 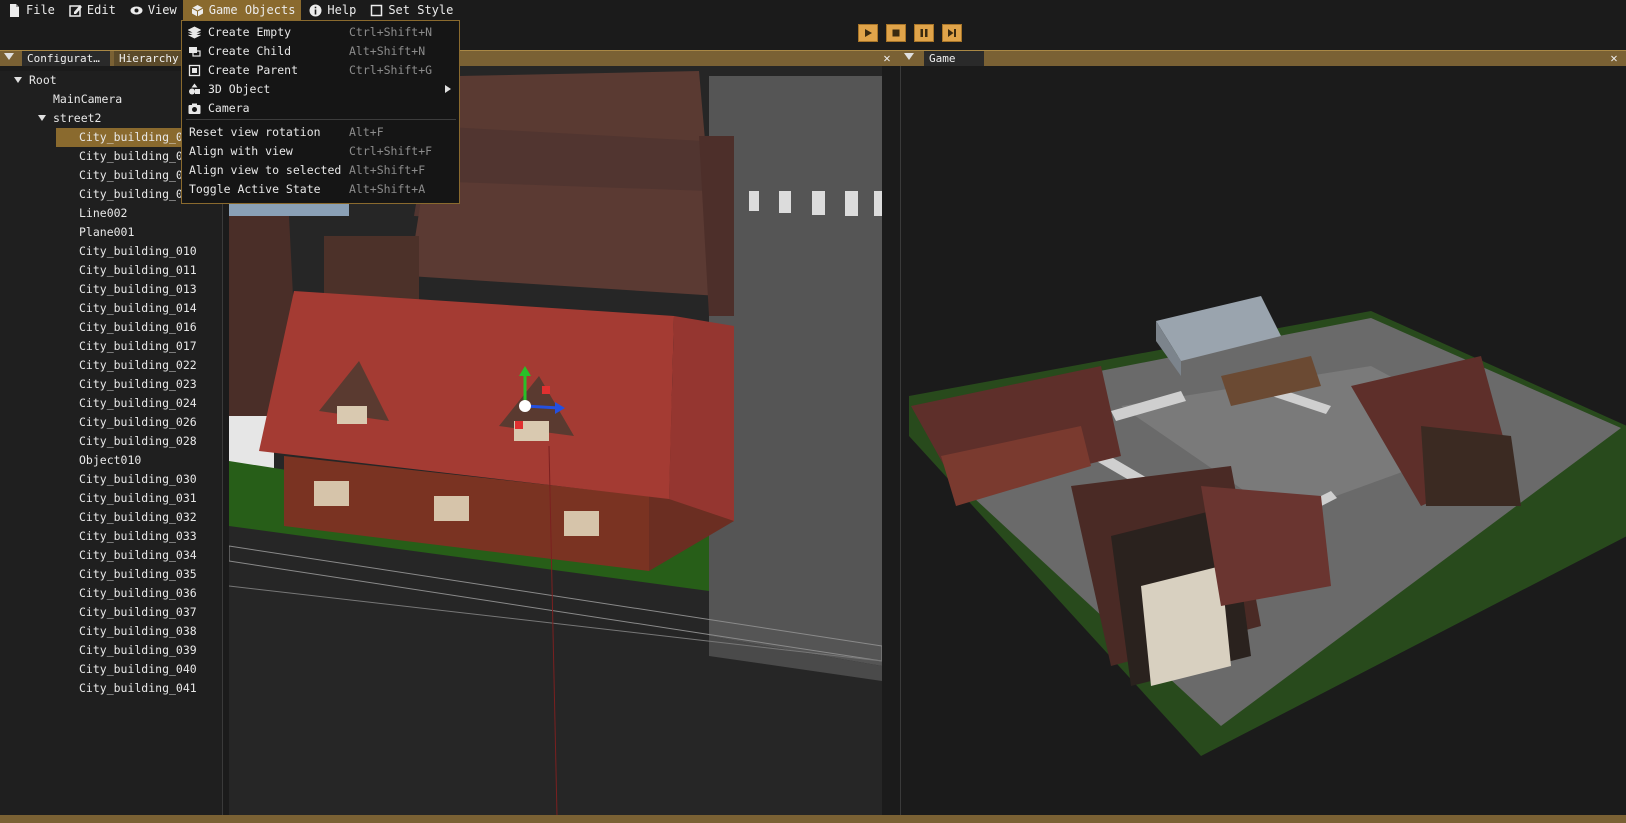 What do you see at coordinates (194, 32) in the screenshot?
I see `layers-icon` at bounding box center [194, 32].